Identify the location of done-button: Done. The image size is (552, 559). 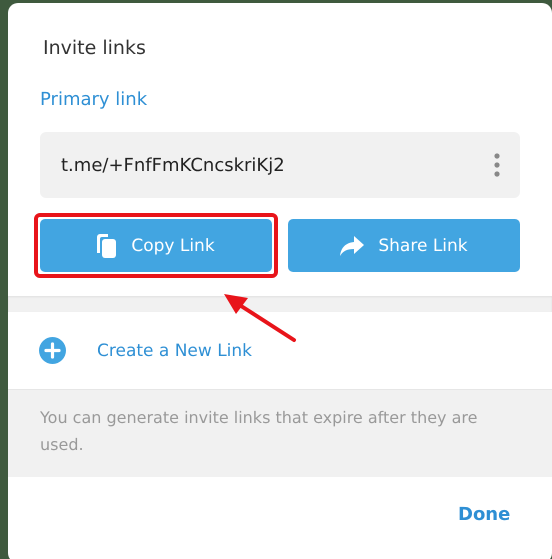
(484, 514).